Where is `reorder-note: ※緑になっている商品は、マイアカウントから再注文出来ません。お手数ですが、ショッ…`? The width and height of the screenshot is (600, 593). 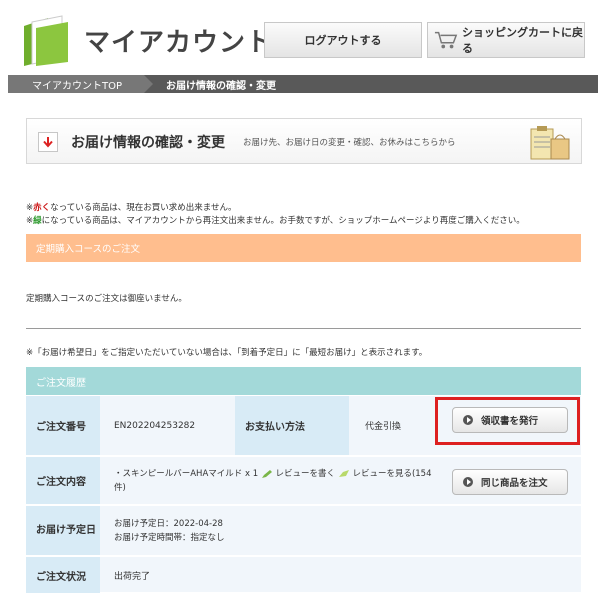 reorder-note: ※緑になっている商品は、マイアカウントから再注文出来ません。お手数ですが、ショッ… is located at coordinates (275, 220).